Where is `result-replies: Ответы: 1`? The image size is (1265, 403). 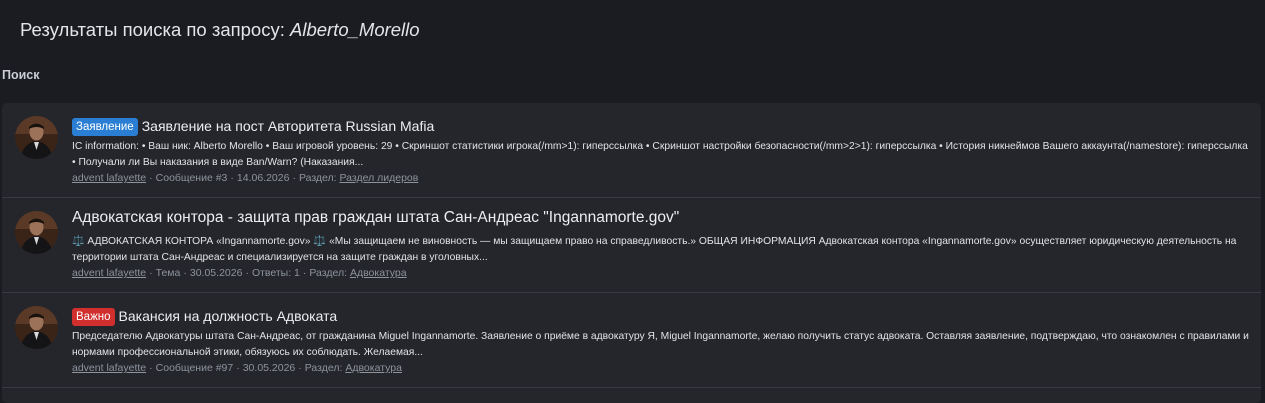 result-replies: Ответы: 1 is located at coordinates (275, 273).